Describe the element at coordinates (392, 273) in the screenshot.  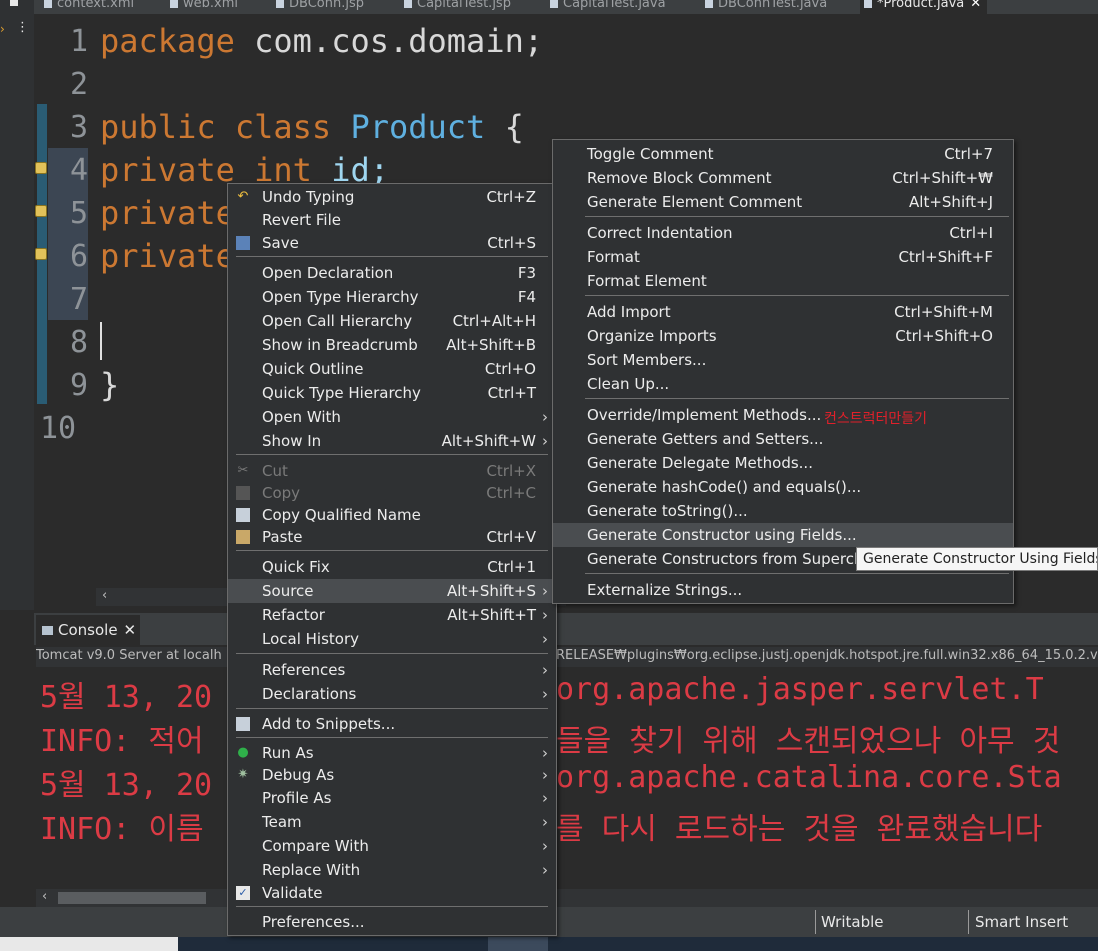
I see `menu-item-open-declaration: Open Declaration F3` at that location.